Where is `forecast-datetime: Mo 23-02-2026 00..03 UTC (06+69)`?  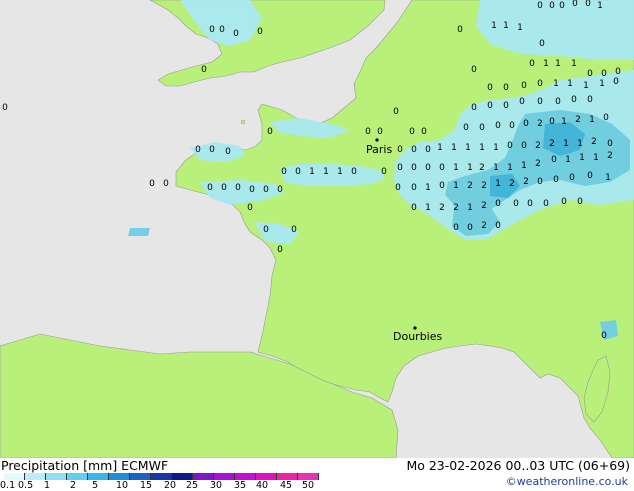 forecast-datetime: Mo 23-02-2026 00..03 UTC (06+69) is located at coordinates (518, 465).